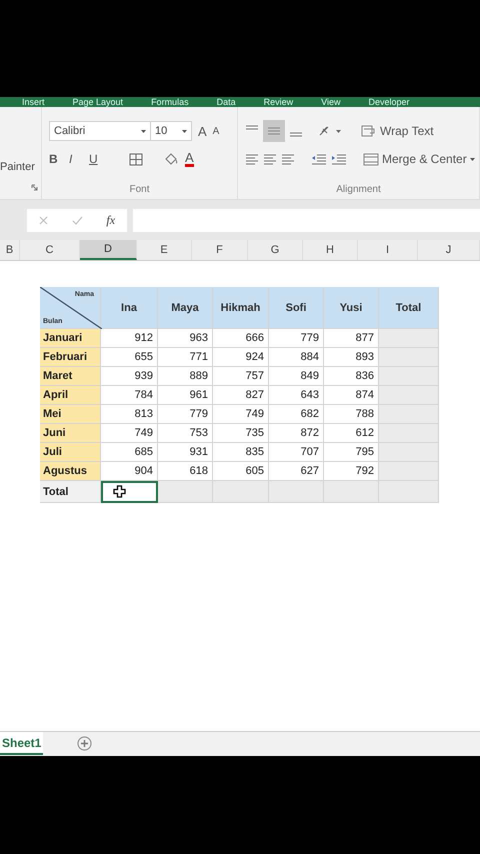 The width and height of the screenshot is (480, 854). Describe the element at coordinates (241, 376) in the screenshot. I see `table-cell: 757` at that location.